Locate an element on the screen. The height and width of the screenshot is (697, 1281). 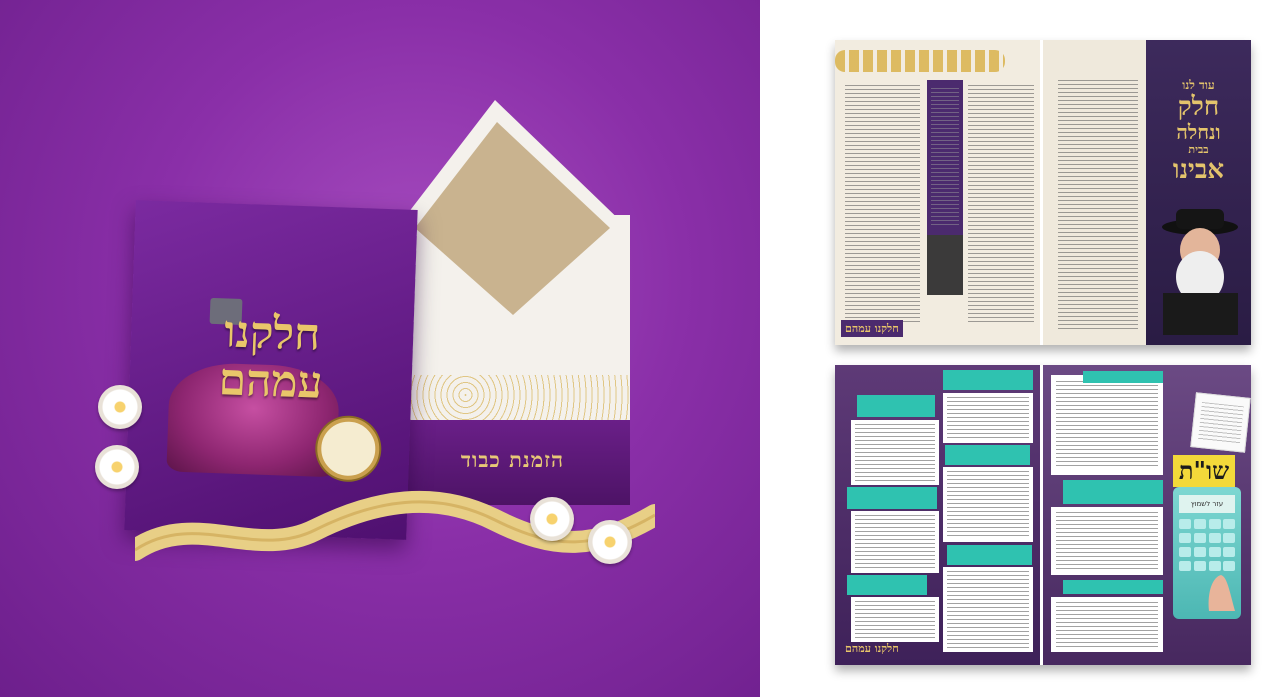
calculator-keys is located at coordinates (1207, 565).